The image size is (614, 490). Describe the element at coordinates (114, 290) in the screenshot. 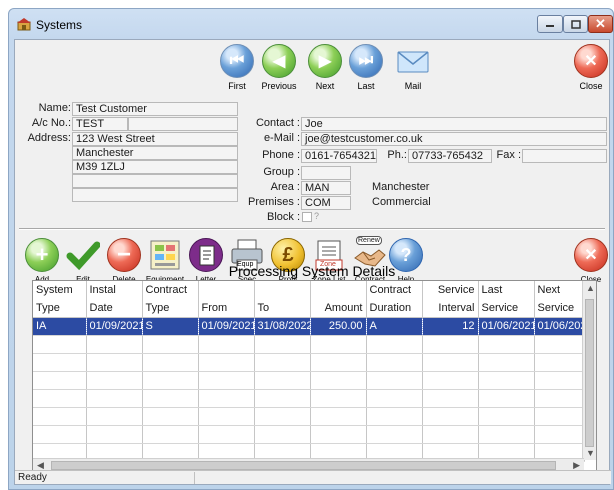

I see `column-header-top: Instal` at that location.